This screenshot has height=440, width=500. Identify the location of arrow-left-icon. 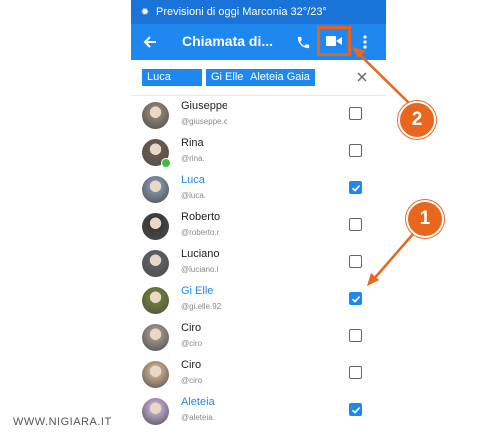
(149, 42).